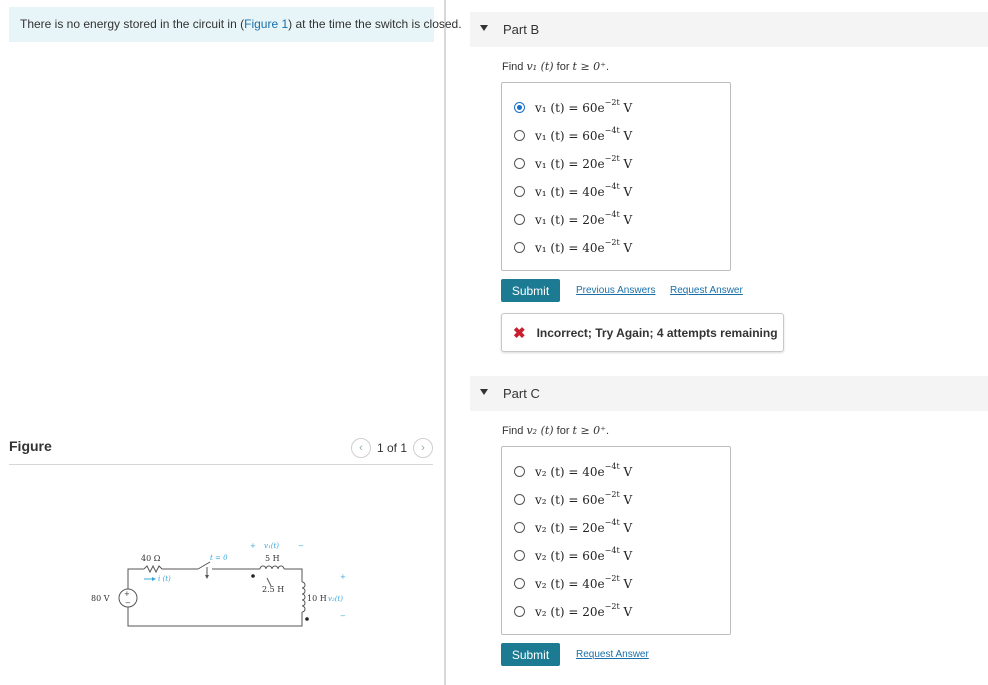 This screenshot has width=988, height=685. What do you see at coordinates (584, 162) in the screenshot?
I see `option-equation: v₁ (t) = 20e−2t V` at bounding box center [584, 162].